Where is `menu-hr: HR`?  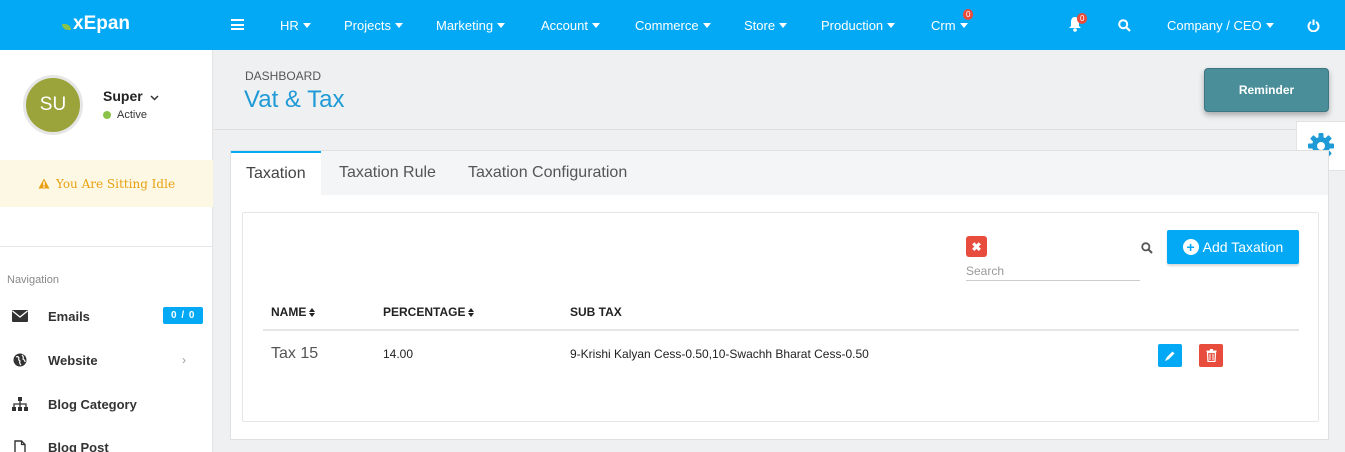
menu-hr: HR is located at coordinates (295, 25).